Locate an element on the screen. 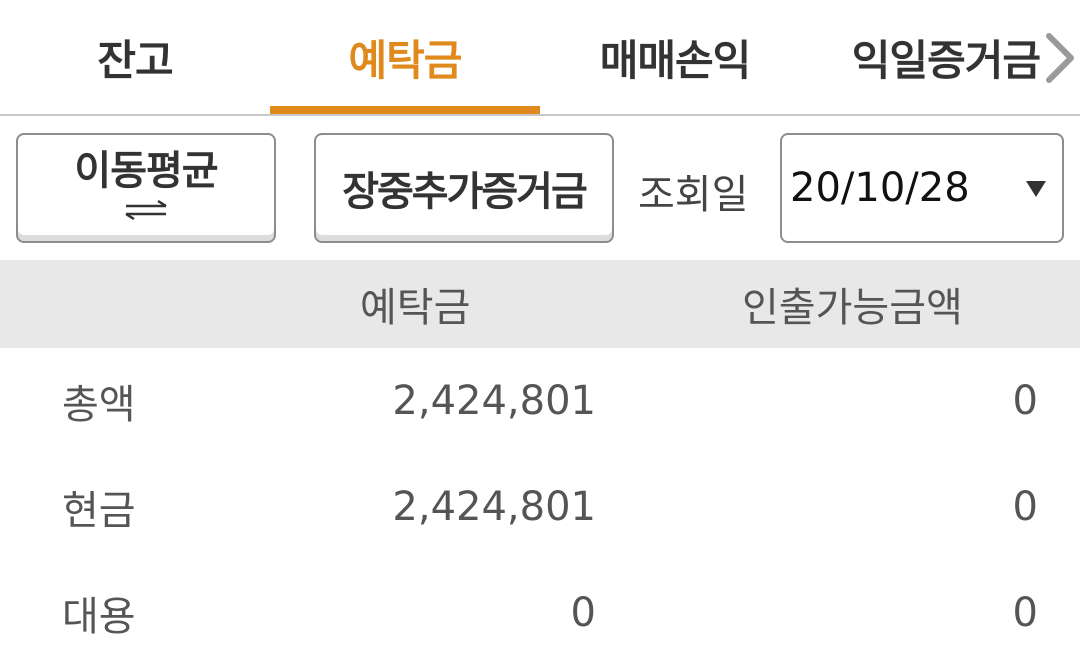 Image resolution: width=1080 pixels, height=666 pixels. table-header: 예탁금 인출가능금액 is located at coordinates (540, 304).